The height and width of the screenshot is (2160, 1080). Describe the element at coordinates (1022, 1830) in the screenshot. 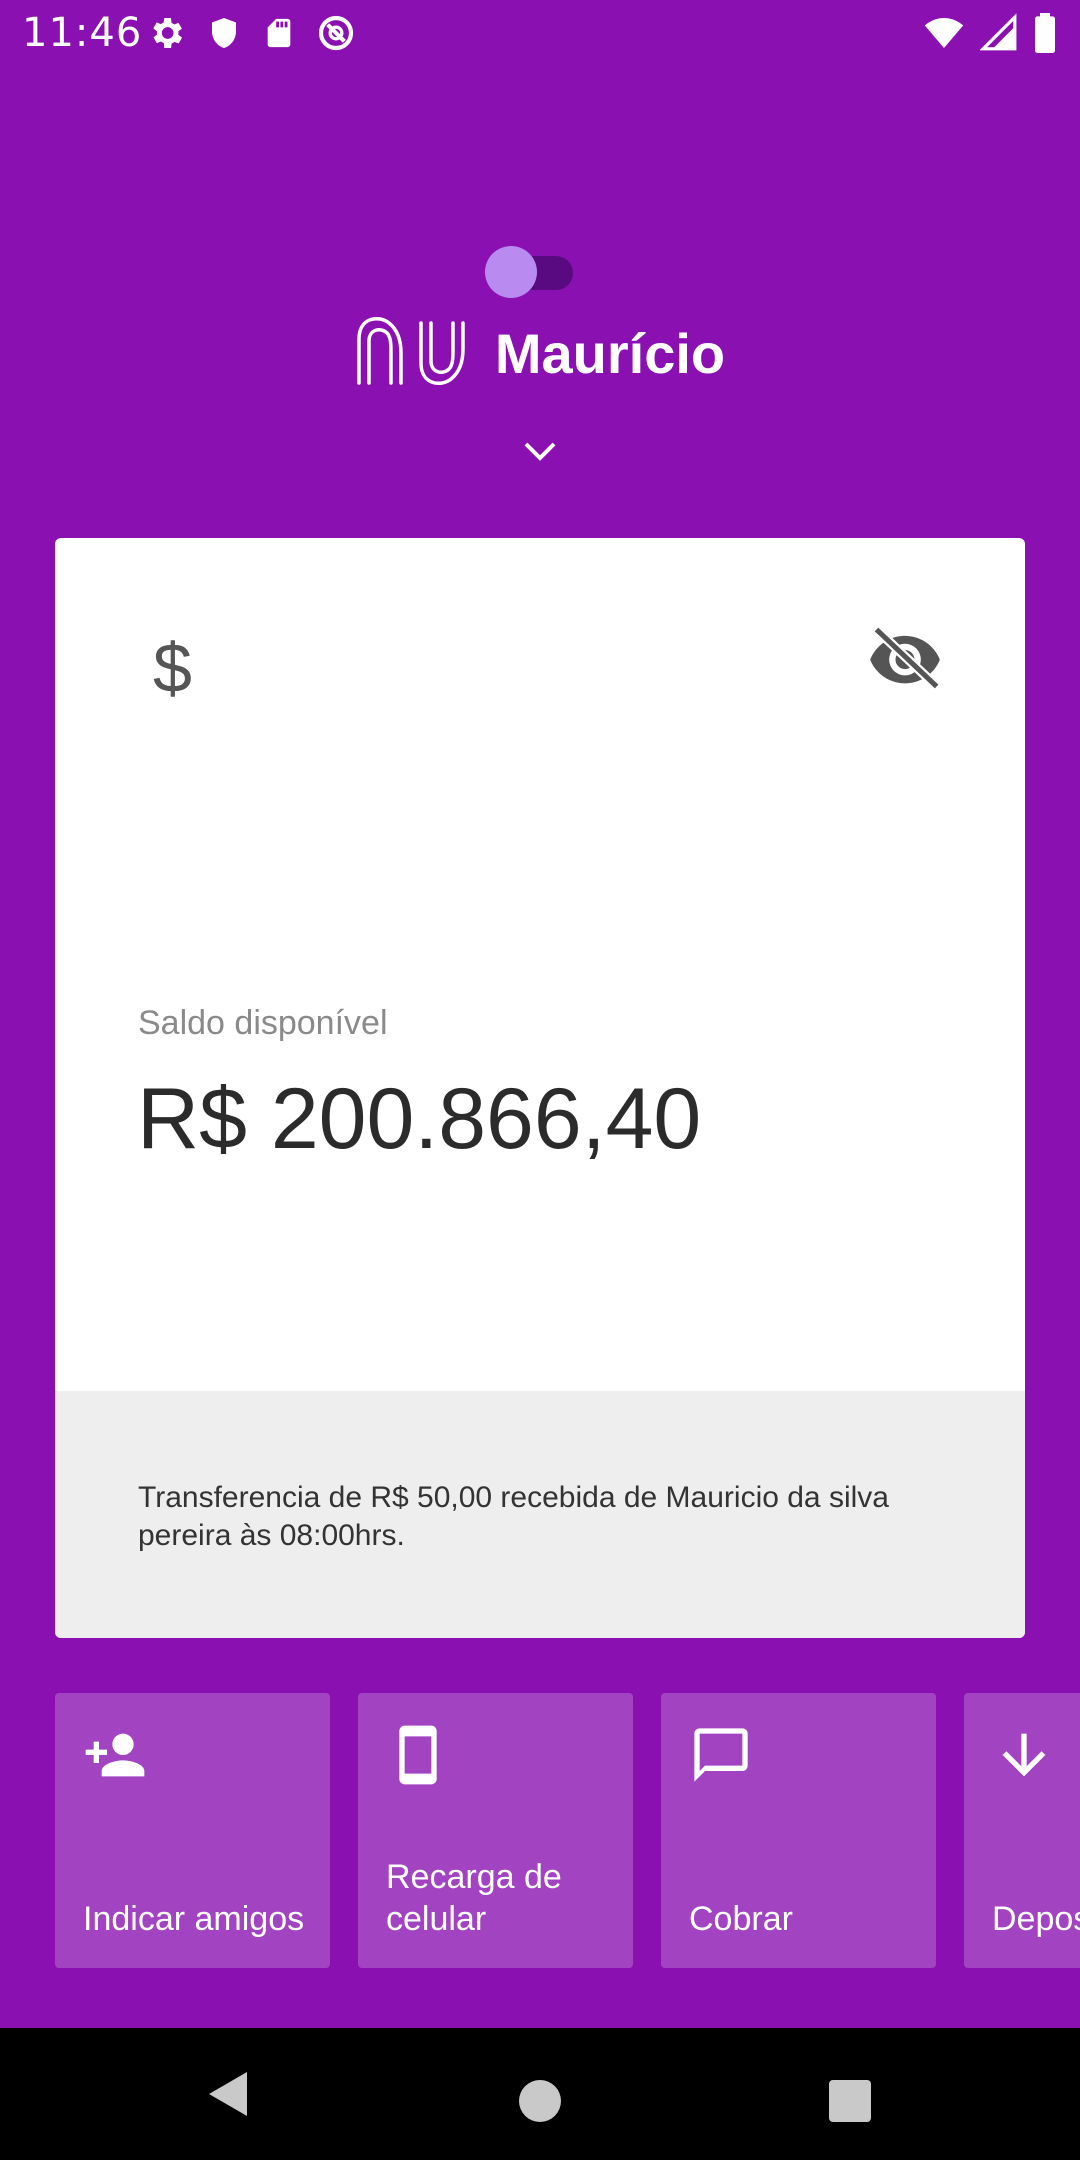

I see `shortcut-depositar: Depositar` at that location.